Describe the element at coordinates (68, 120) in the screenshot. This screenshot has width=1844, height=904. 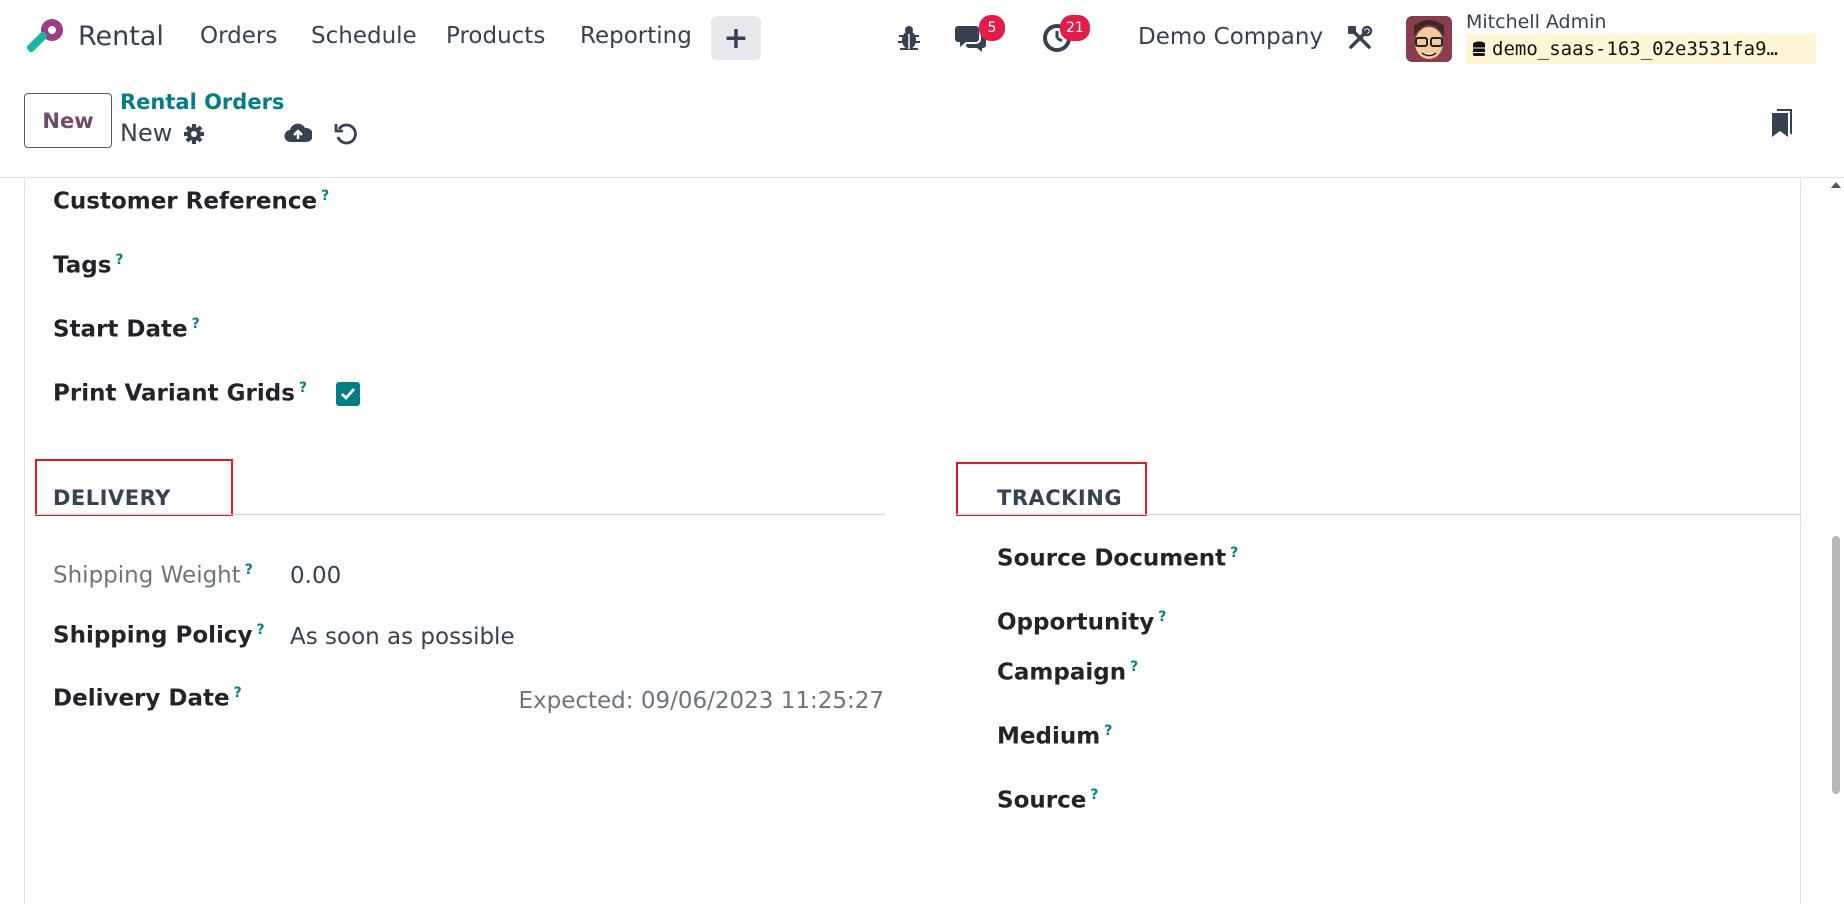
I see `new-record-button: New` at that location.